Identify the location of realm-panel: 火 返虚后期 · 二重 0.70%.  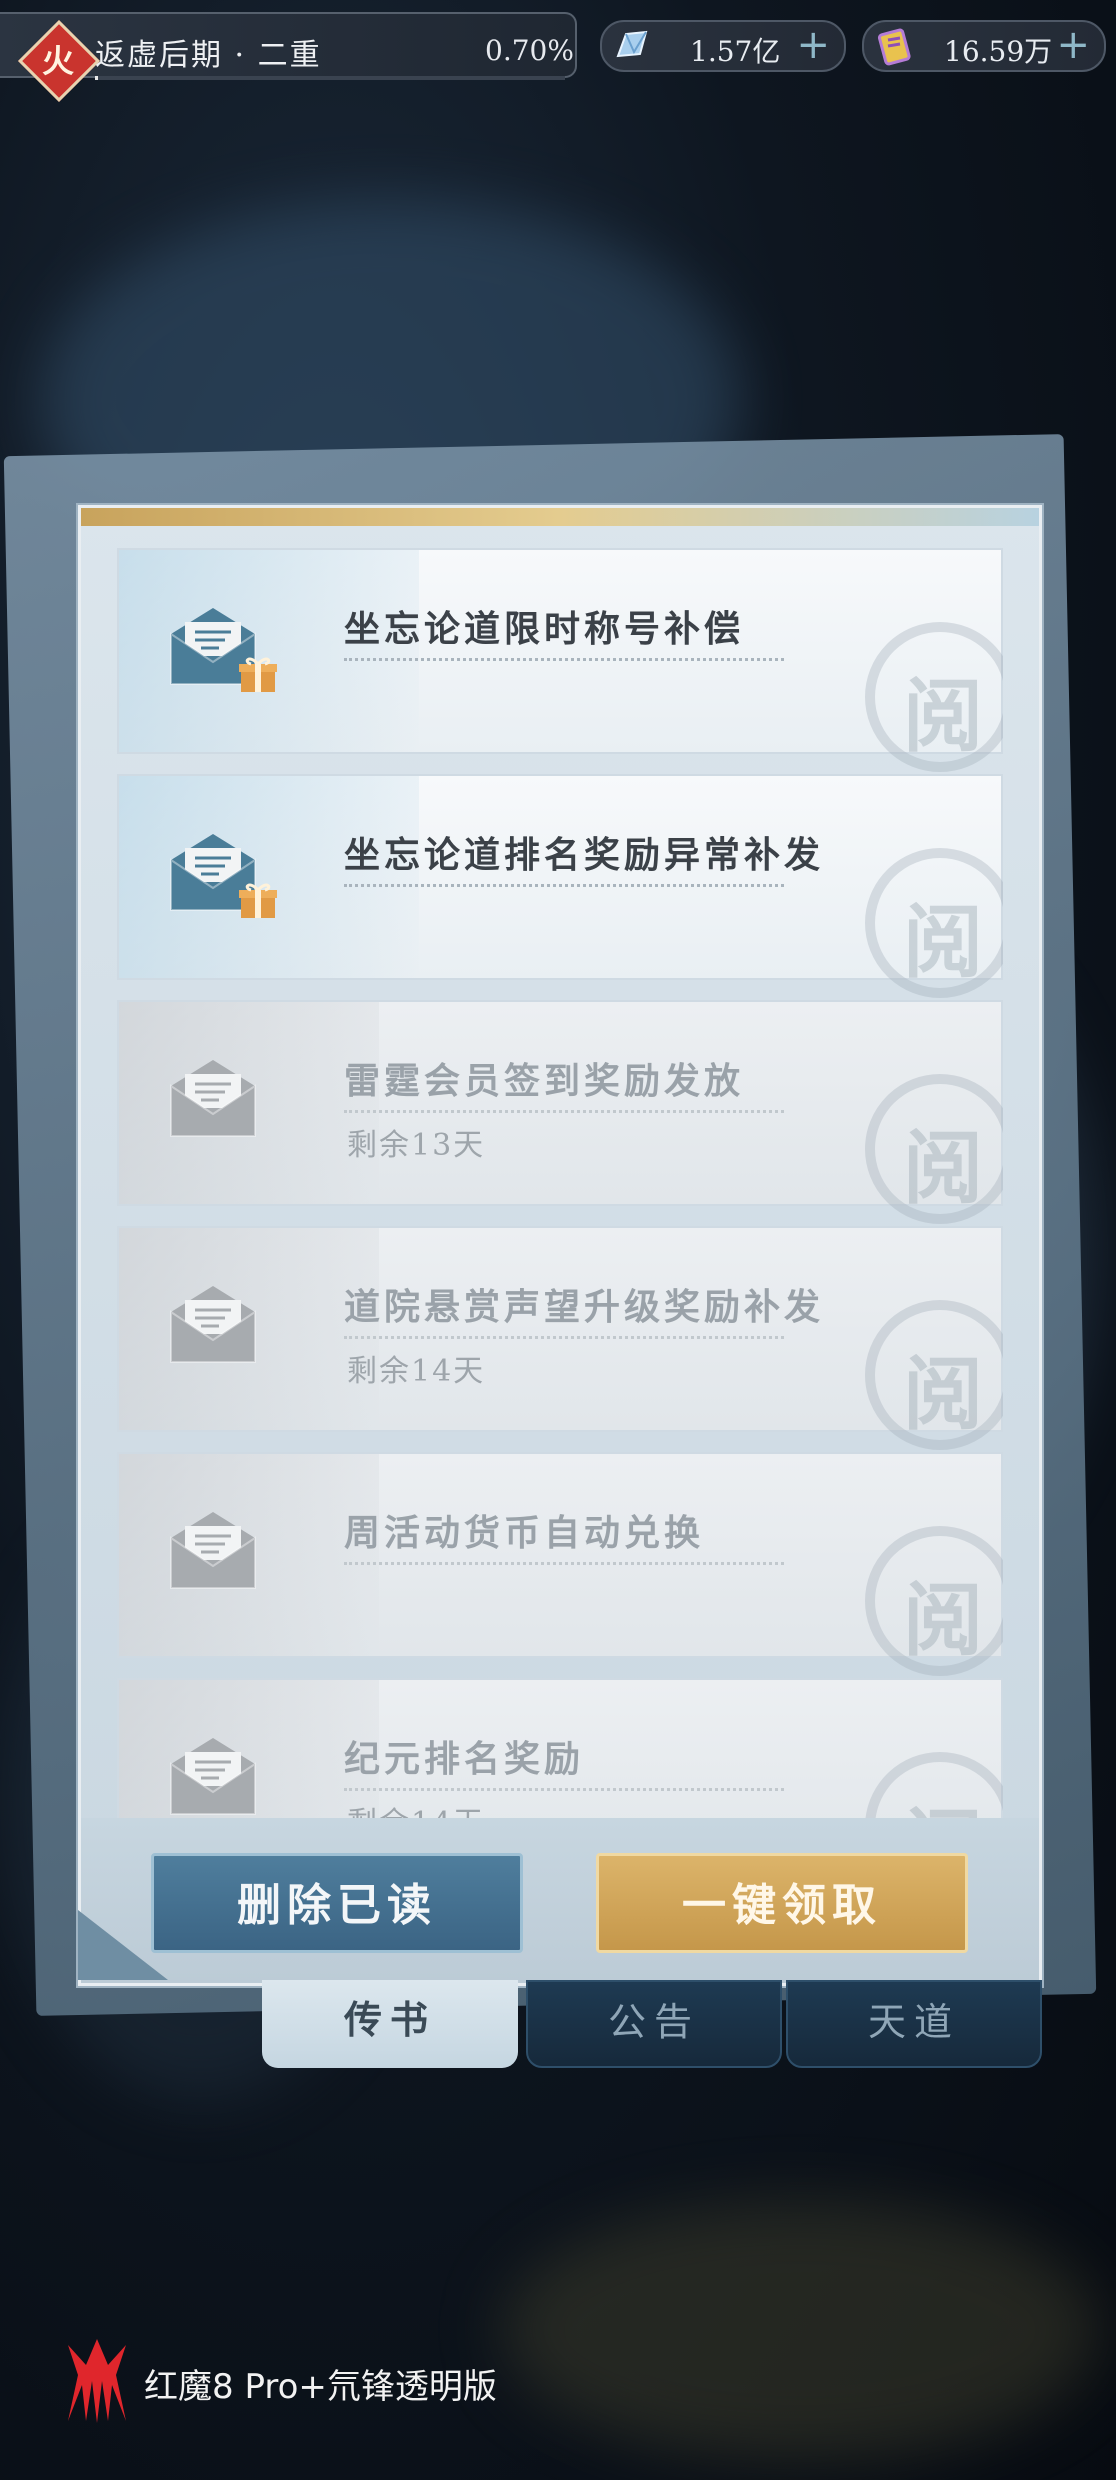
(288, 57).